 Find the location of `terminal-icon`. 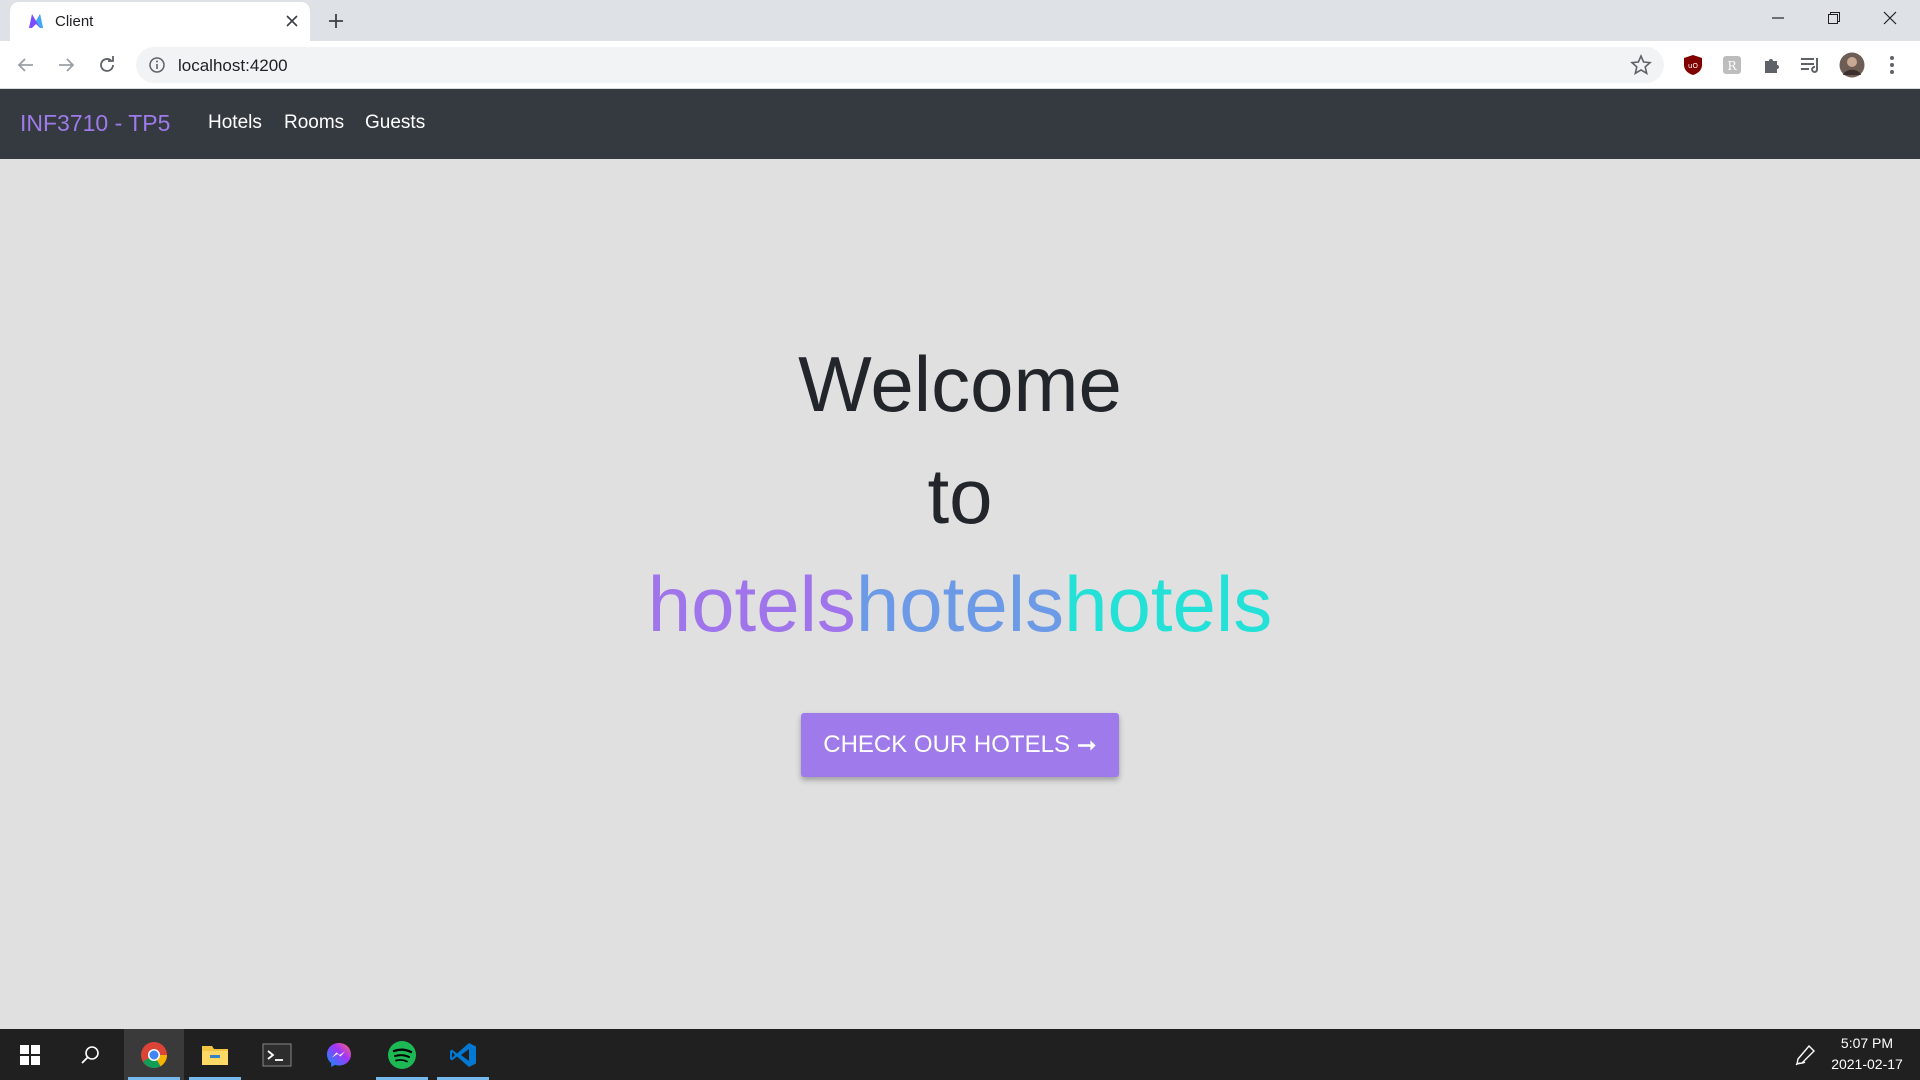

terminal-icon is located at coordinates (277, 1054).